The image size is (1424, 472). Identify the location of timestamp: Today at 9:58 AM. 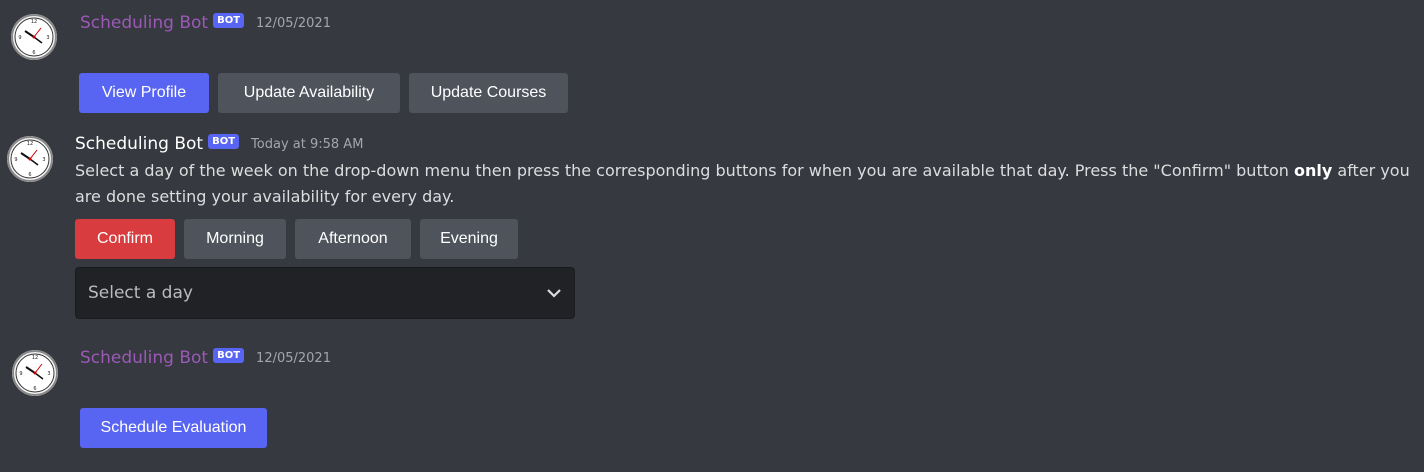
(307, 144).